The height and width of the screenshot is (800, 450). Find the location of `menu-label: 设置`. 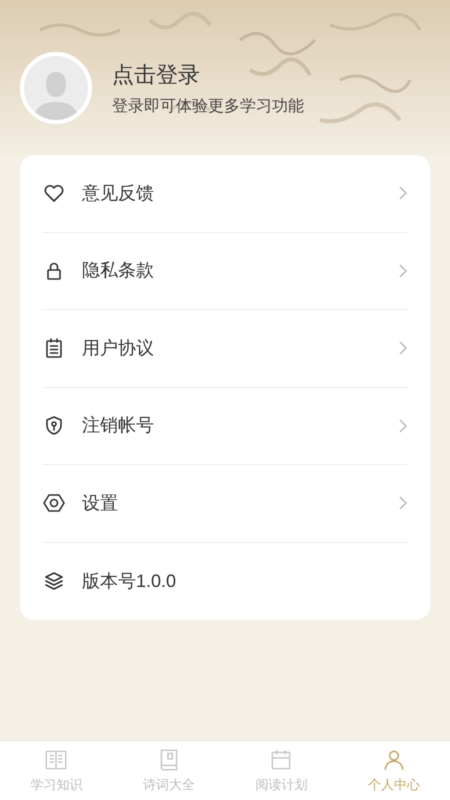

menu-label: 设置 is located at coordinates (232, 503).